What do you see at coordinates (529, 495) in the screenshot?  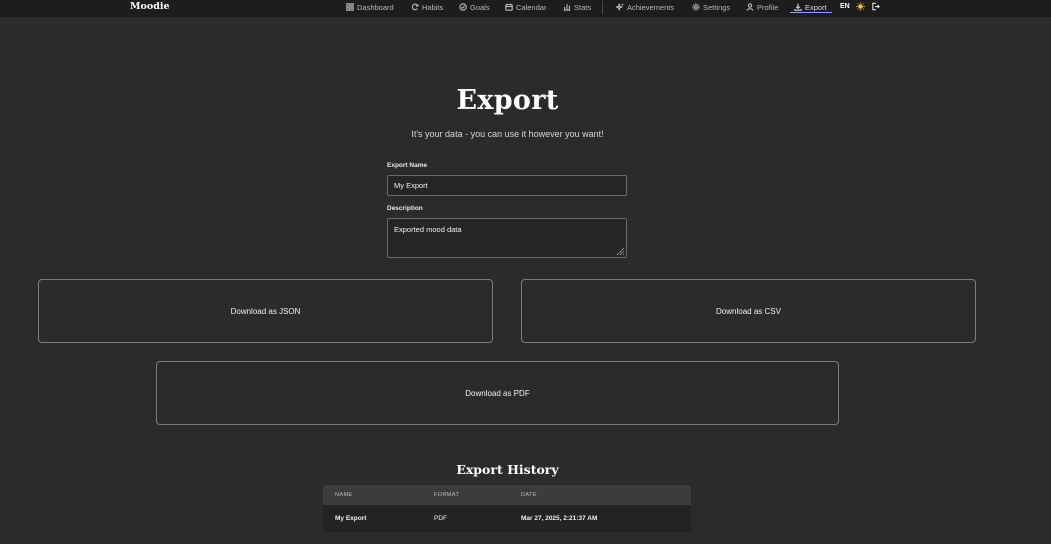 I see `column-header-date: DATE` at bounding box center [529, 495].